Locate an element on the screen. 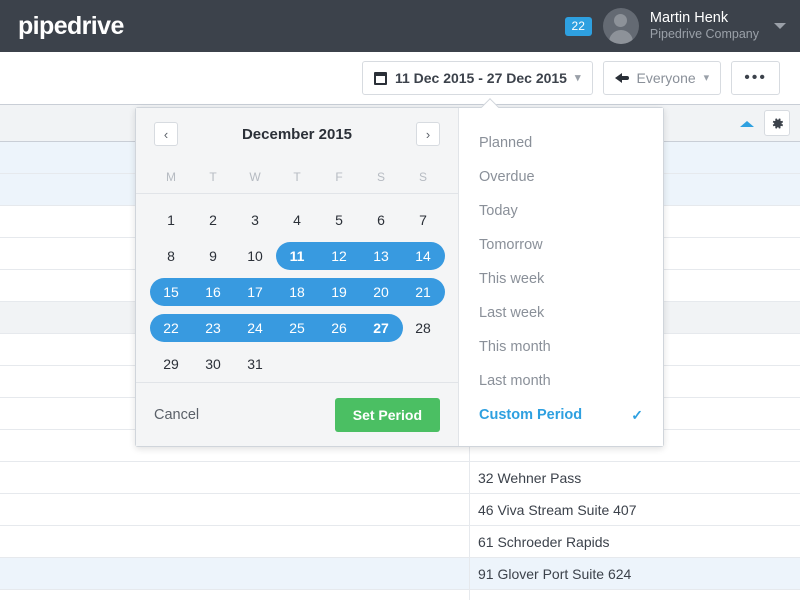  calendar-week-row: 1234567 is located at coordinates (297, 220).